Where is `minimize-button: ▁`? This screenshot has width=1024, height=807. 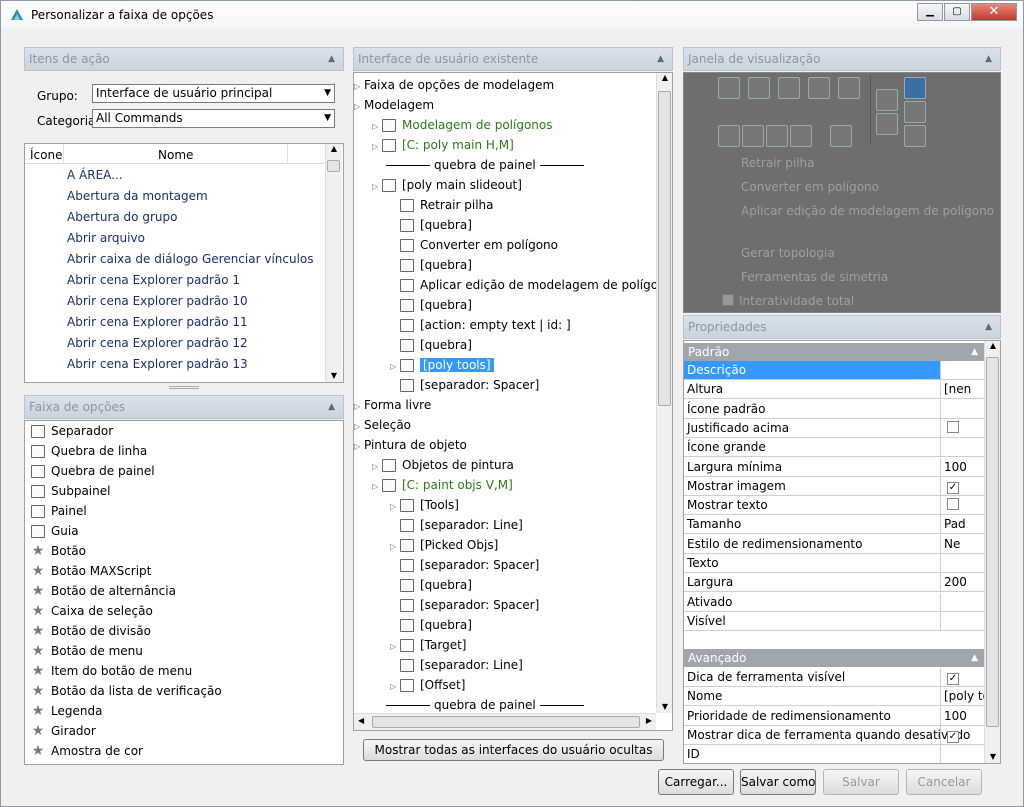 minimize-button: ▁ is located at coordinates (930, 12).